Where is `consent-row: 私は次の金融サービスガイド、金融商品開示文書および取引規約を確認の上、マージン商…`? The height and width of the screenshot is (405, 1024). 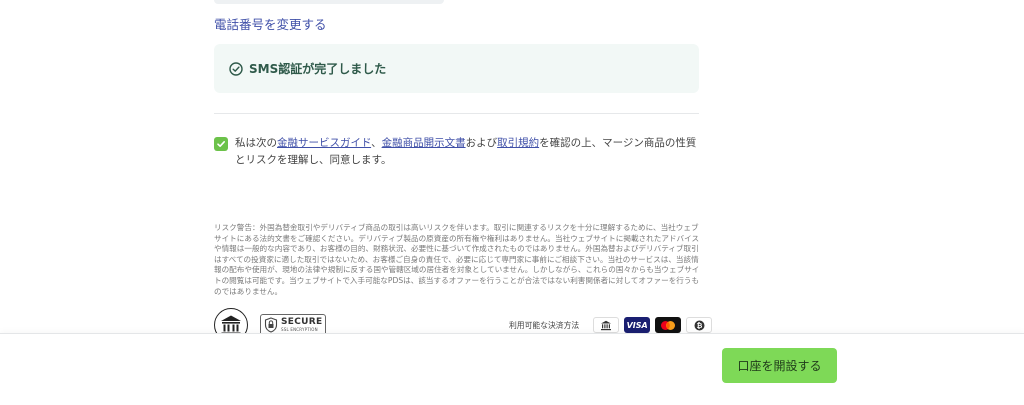 consent-row: 私は次の金融サービスガイド、金融商品開示文書および取引規約を確認の上、マージン商… is located at coordinates (456, 152).